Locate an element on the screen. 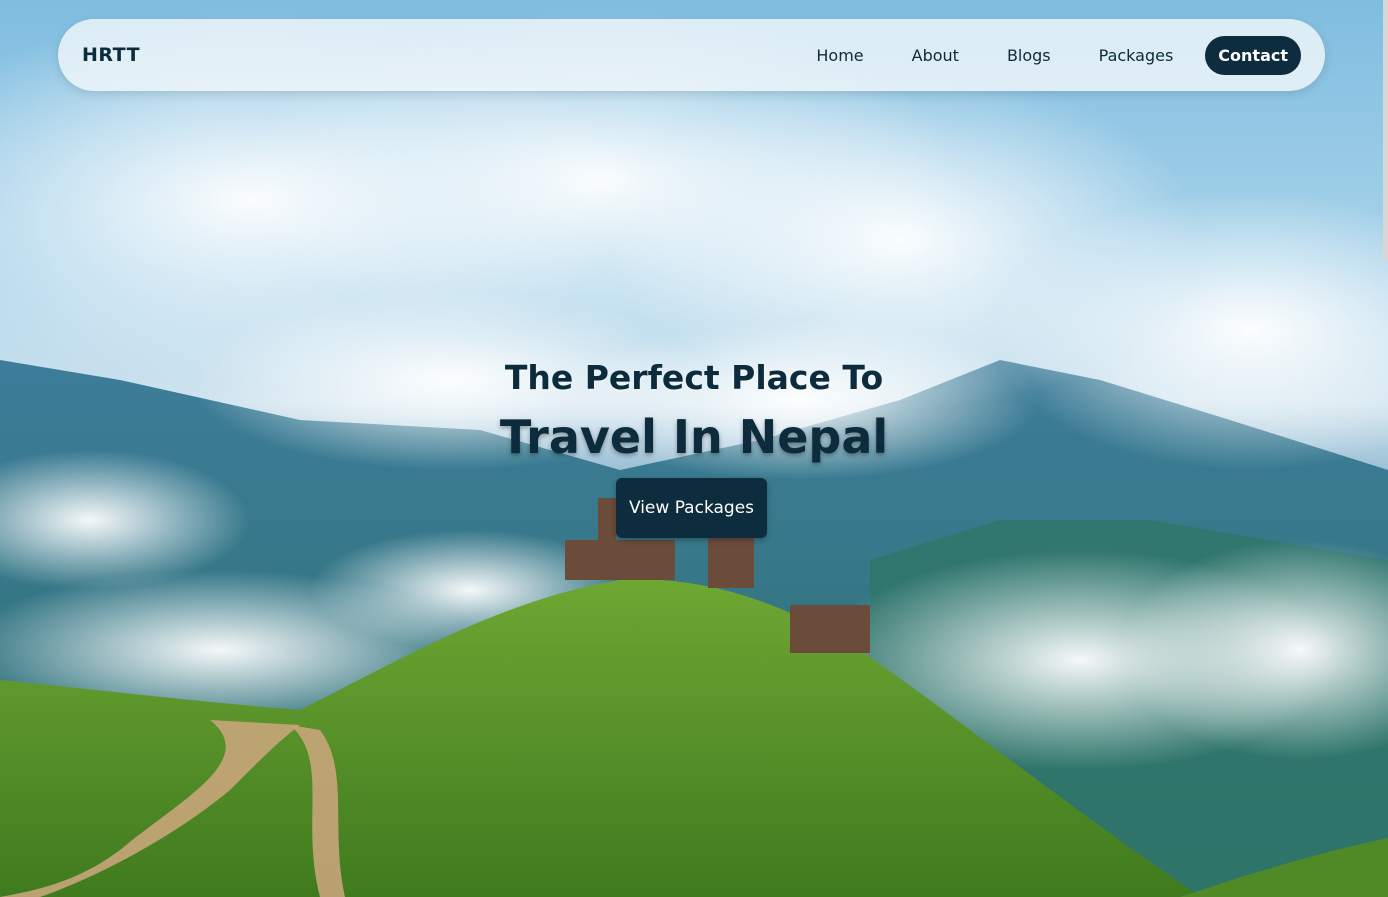 The image size is (1388, 897). view-packages-button: View Packages is located at coordinates (691, 508).